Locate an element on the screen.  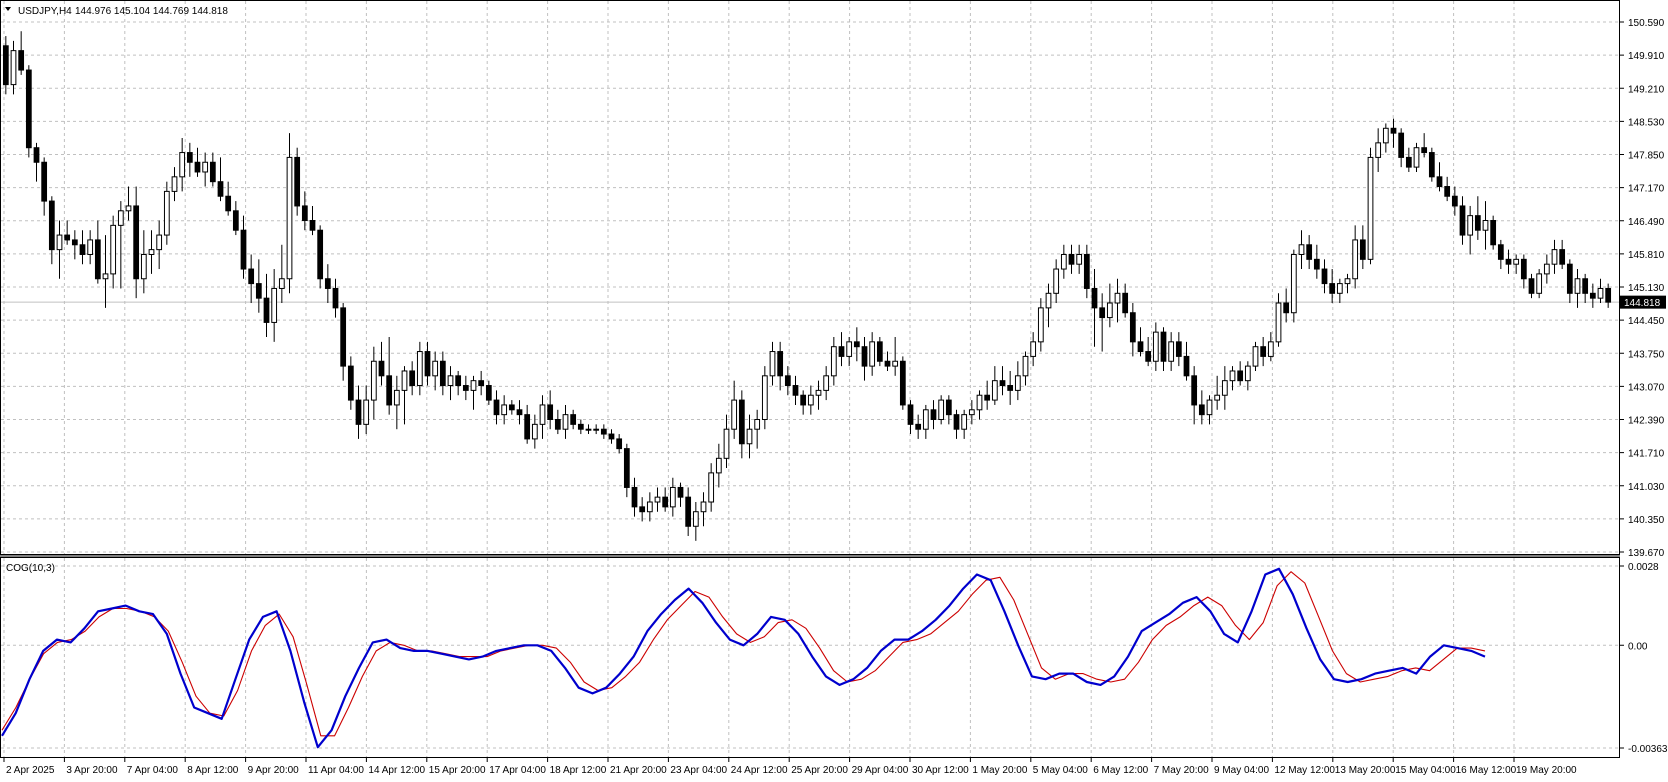
time-tick-label: 3 Apr 20:00 is located at coordinates (92, 770).